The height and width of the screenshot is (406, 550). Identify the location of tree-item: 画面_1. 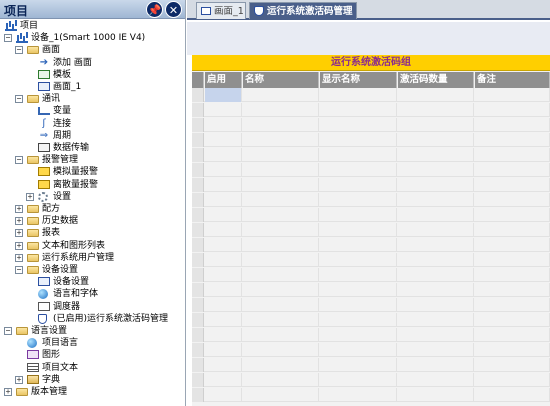
(92, 87).